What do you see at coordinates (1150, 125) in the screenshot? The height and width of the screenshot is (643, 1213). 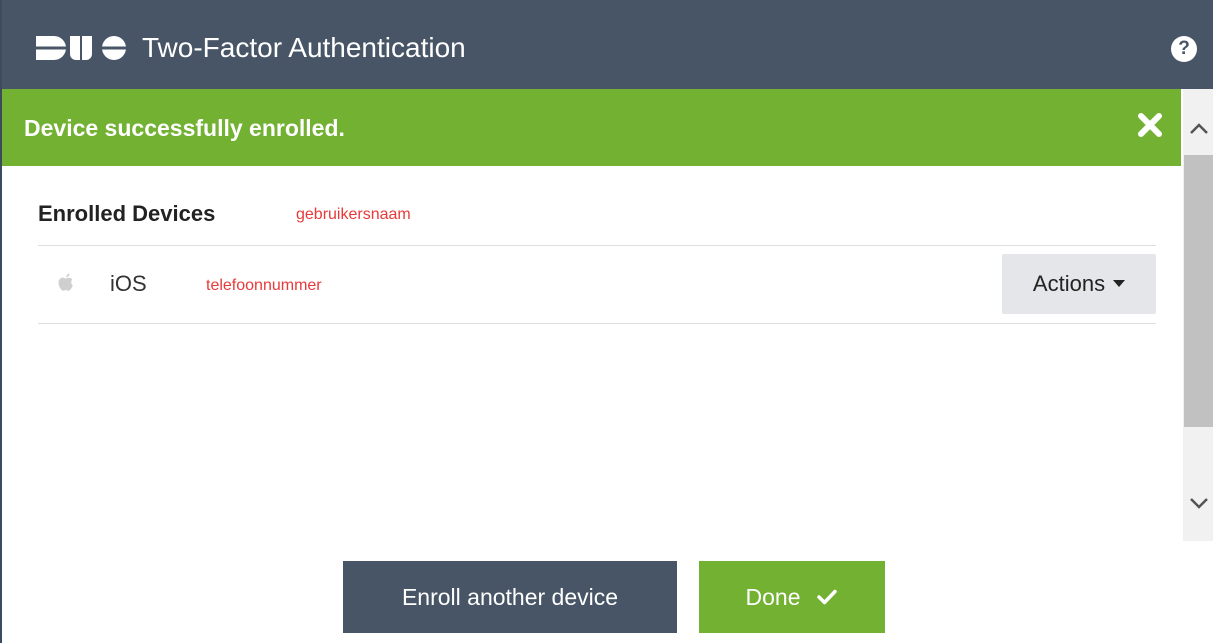 I see `close-icon` at bounding box center [1150, 125].